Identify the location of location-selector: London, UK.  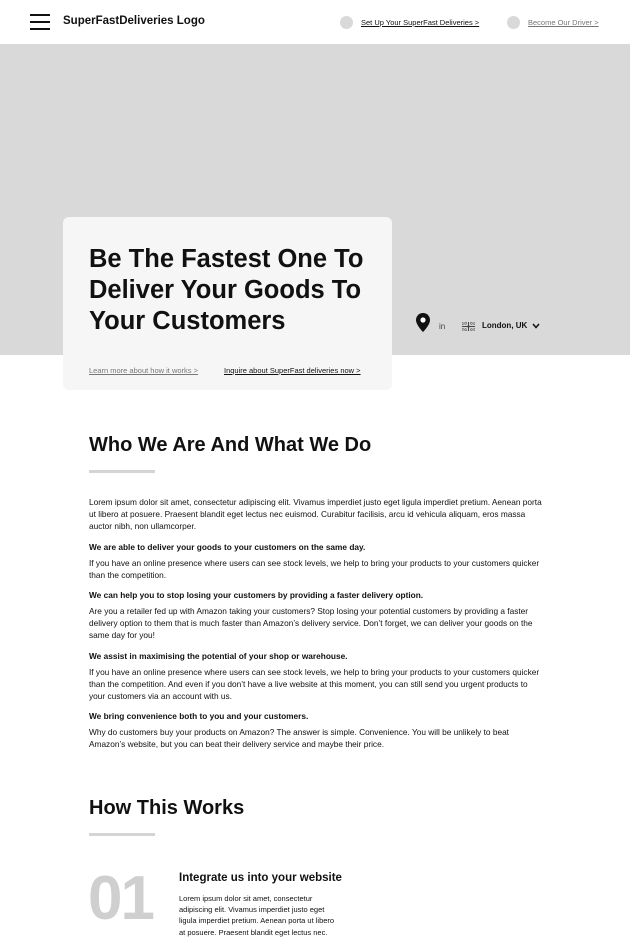
(511, 325).